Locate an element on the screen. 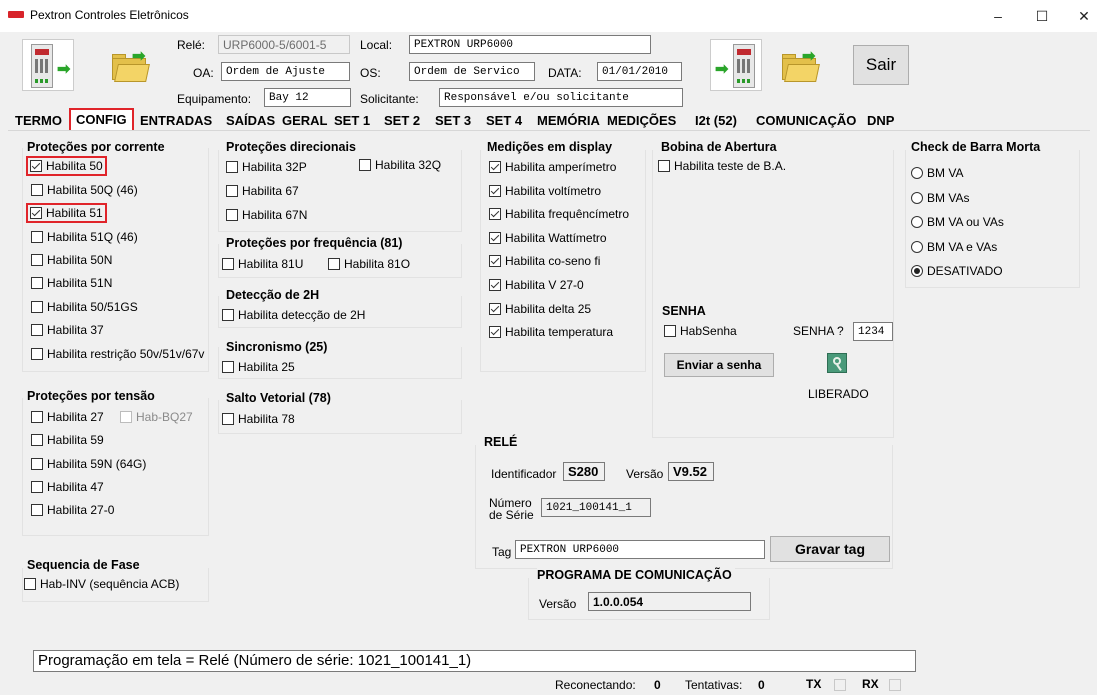 This screenshot has height=695, width=1097. tab-set1: SET 1 is located at coordinates (352, 120).